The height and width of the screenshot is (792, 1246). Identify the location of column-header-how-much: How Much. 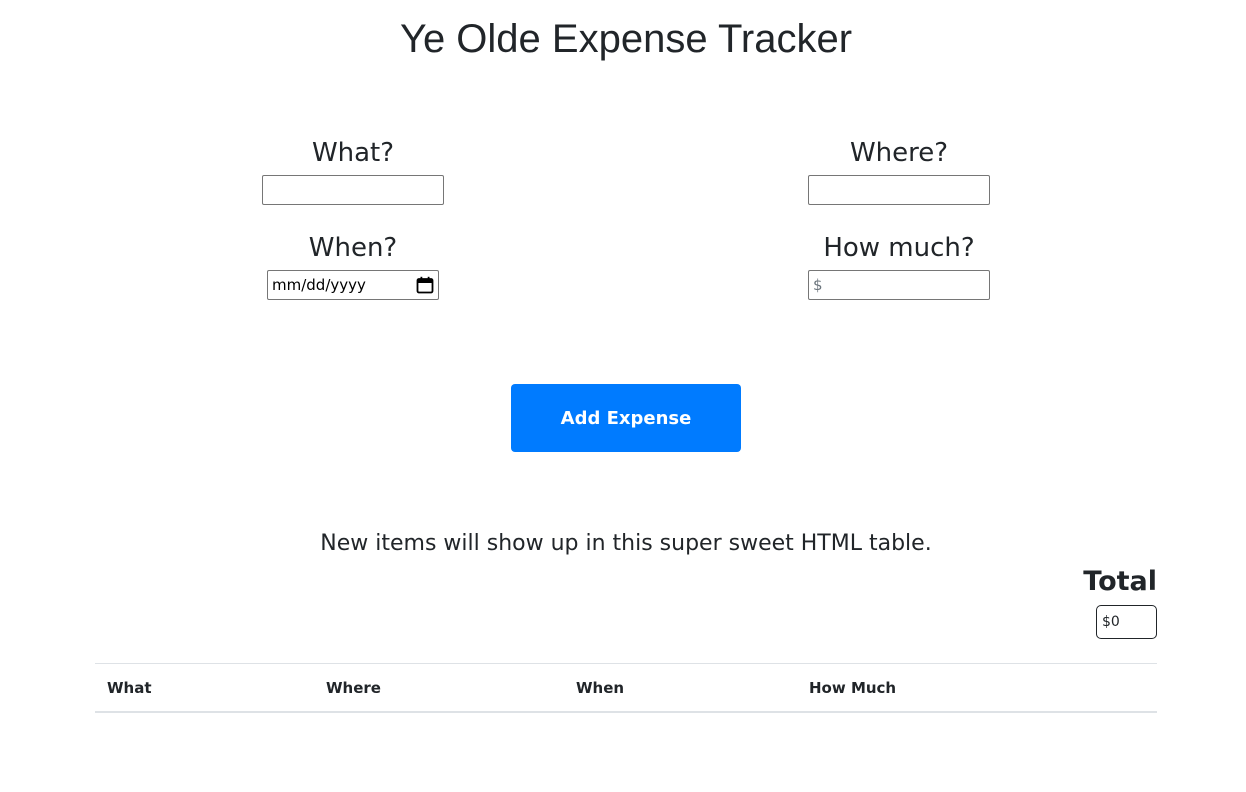
(977, 688).